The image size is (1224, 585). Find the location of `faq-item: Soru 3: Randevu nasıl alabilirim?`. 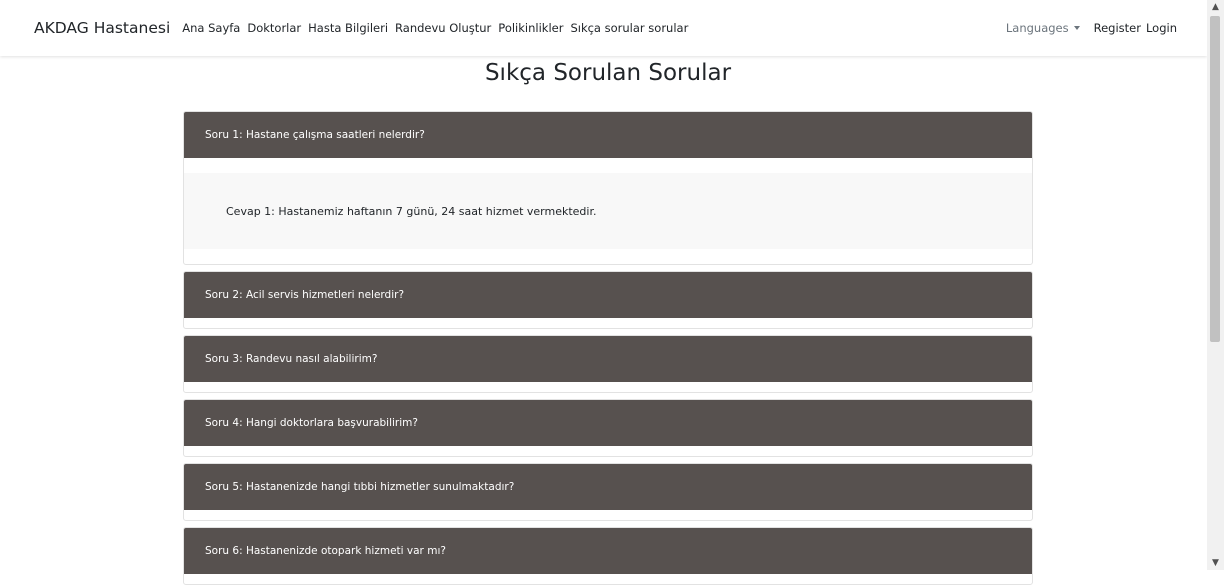

faq-item: Soru 3: Randevu nasıl alabilirim? is located at coordinates (608, 364).